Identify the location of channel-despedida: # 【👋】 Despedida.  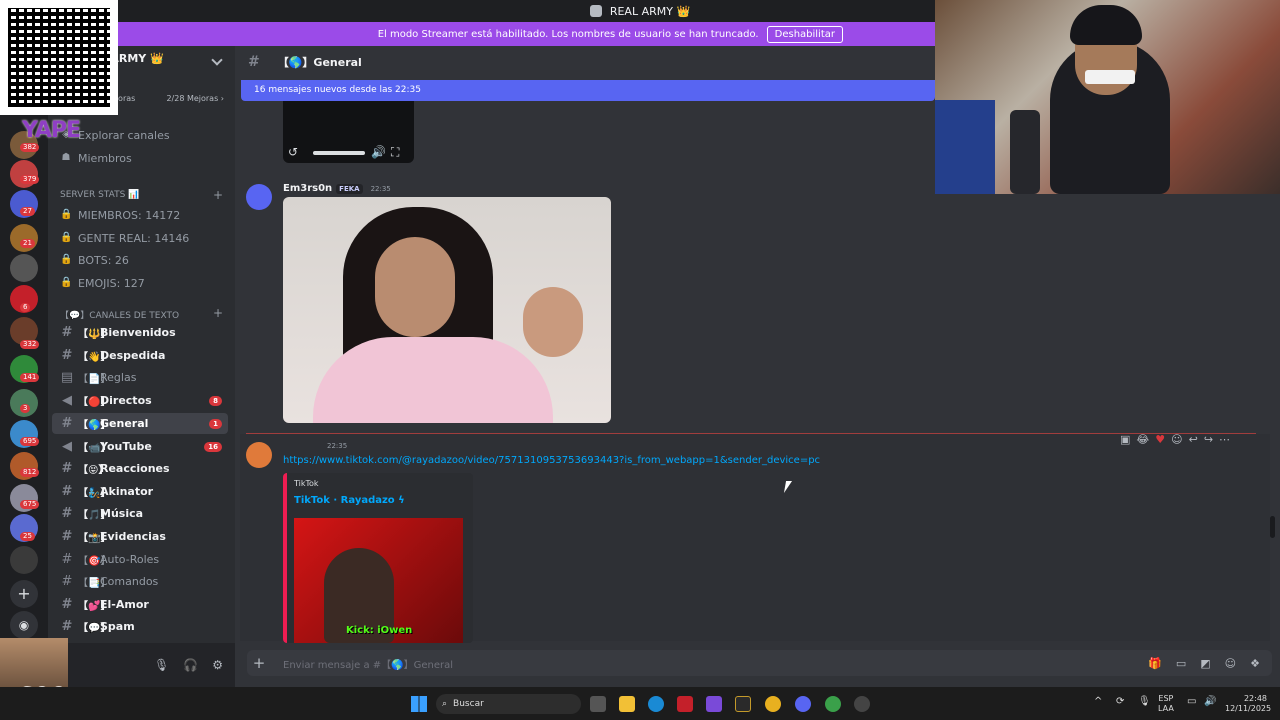
(140, 355).